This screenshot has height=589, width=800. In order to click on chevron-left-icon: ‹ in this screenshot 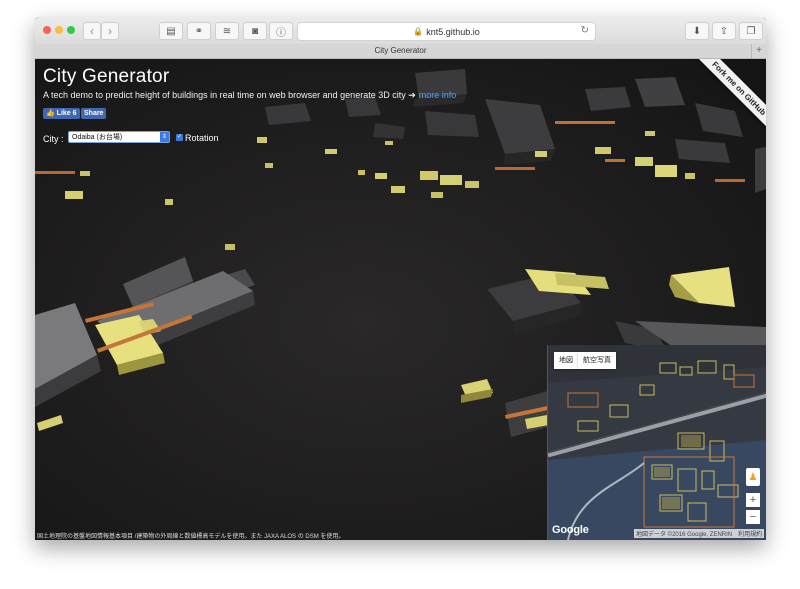, I will do `click(92, 31)`.